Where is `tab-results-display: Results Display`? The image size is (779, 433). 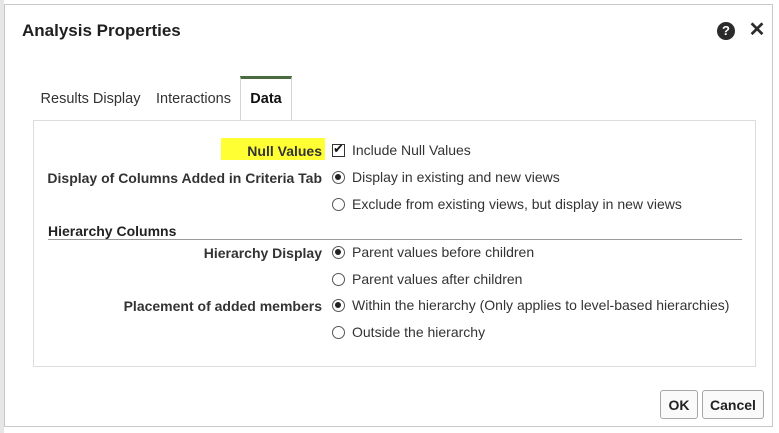 tab-results-display: Results Display is located at coordinates (90, 98).